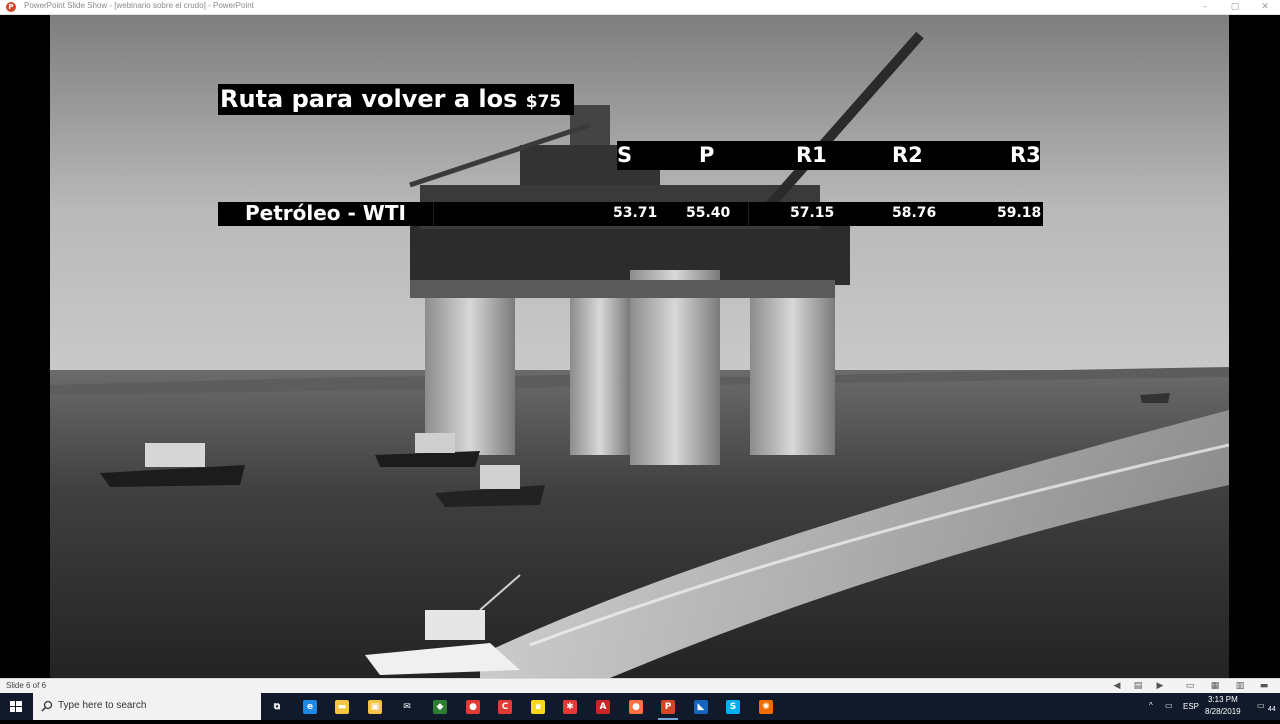  I want to click on app-green-icon: ◆, so click(440, 707).